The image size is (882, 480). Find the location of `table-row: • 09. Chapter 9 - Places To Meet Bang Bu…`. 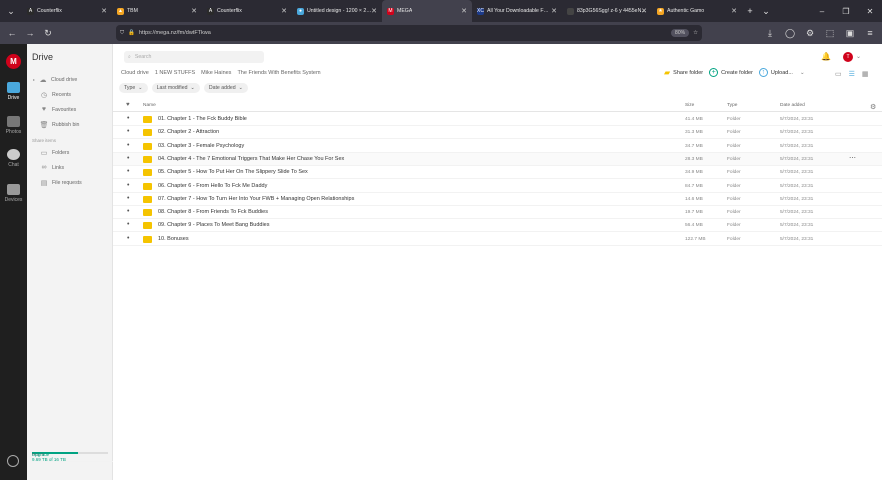

table-row: • 09. Chapter 9 - Places To Meet Bang Bu… is located at coordinates (497, 226).